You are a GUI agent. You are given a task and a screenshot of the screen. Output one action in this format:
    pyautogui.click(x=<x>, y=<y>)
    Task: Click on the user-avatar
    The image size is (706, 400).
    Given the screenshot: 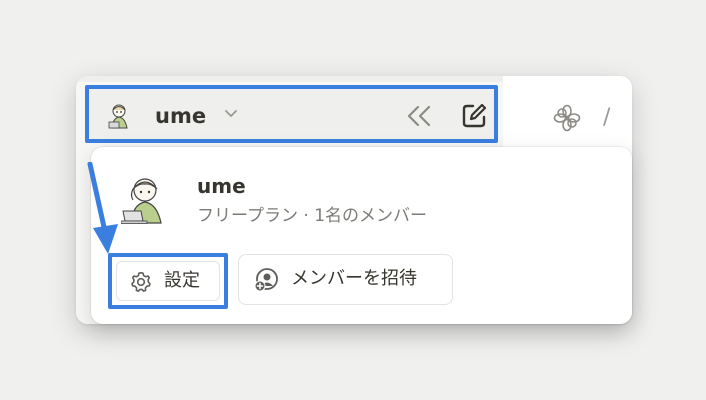 What is the action you would take?
    pyautogui.click(x=121, y=116)
    